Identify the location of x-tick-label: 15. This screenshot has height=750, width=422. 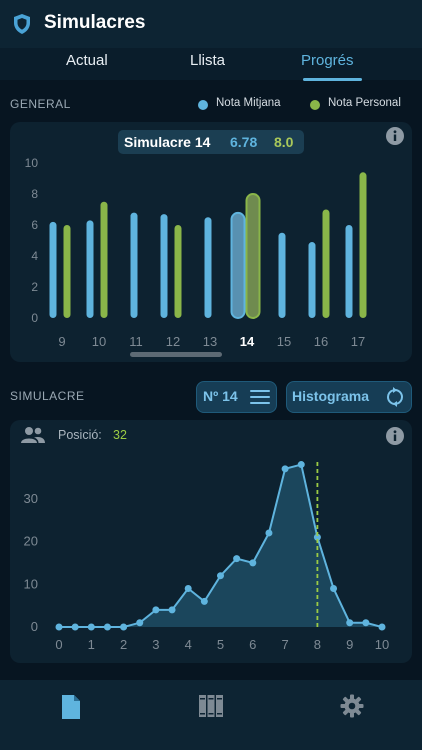
(284, 341).